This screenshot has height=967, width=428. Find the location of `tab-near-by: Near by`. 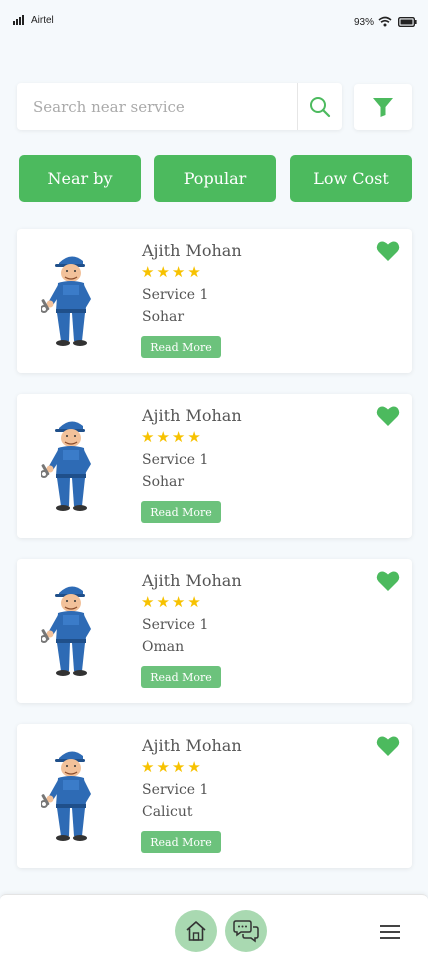

tab-near-by: Near by is located at coordinates (80, 178).